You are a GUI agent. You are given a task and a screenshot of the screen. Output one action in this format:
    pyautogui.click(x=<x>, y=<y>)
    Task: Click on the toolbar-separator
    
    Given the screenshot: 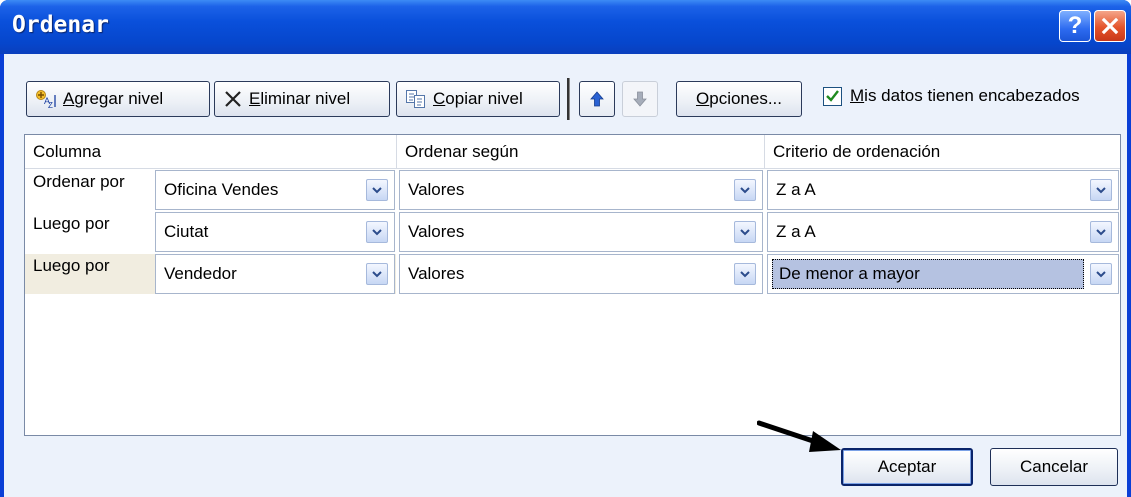 What is the action you would take?
    pyautogui.click(x=568, y=99)
    